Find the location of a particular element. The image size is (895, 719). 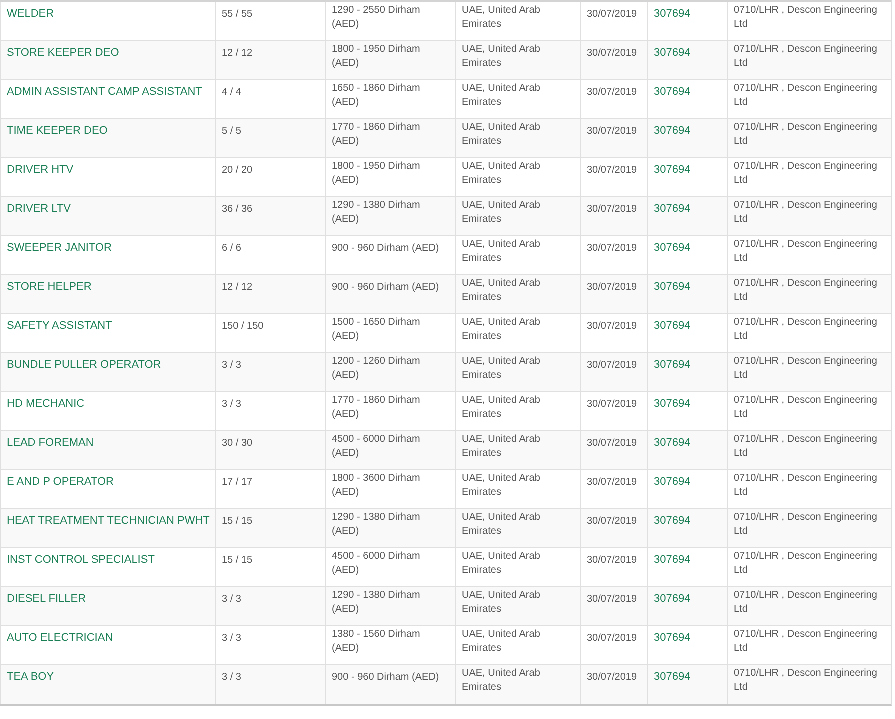

job-title-link: SWEEPER JANITOR is located at coordinates (59, 248).